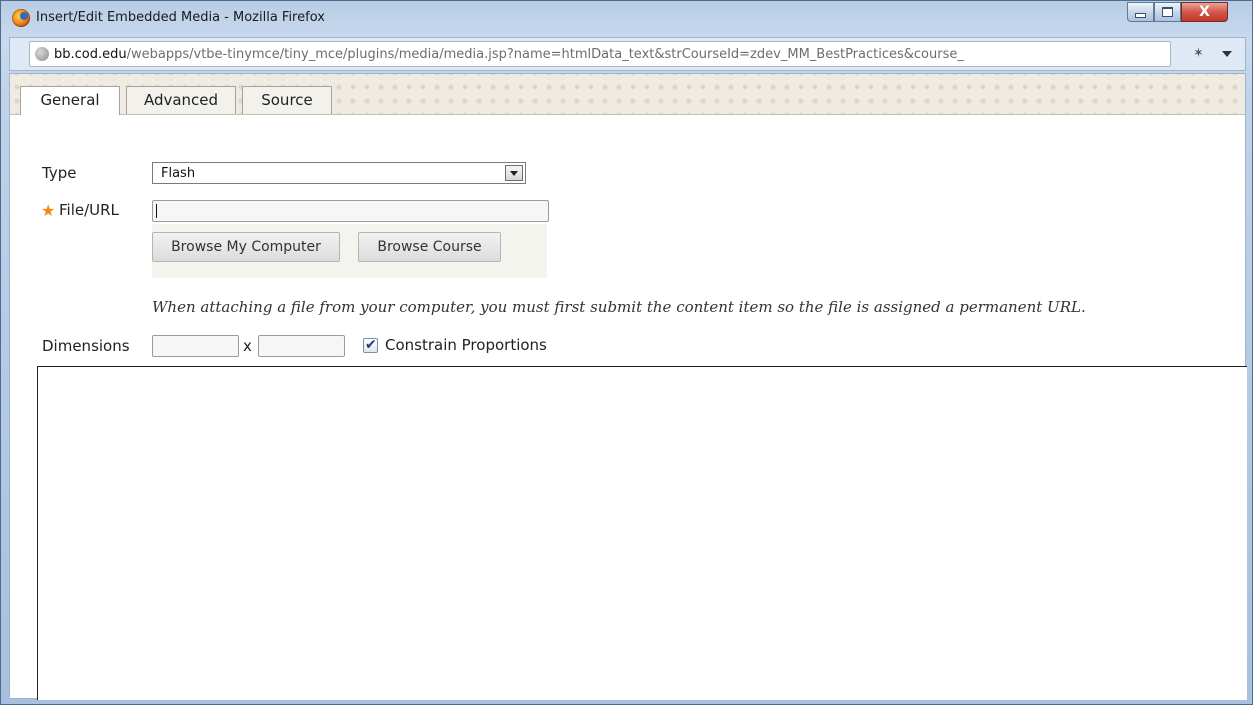  What do you see at coordinates (627, 94) in the screenshot?
I see `tab-strip: General Advanced Source` at bounding box center [627, 94].